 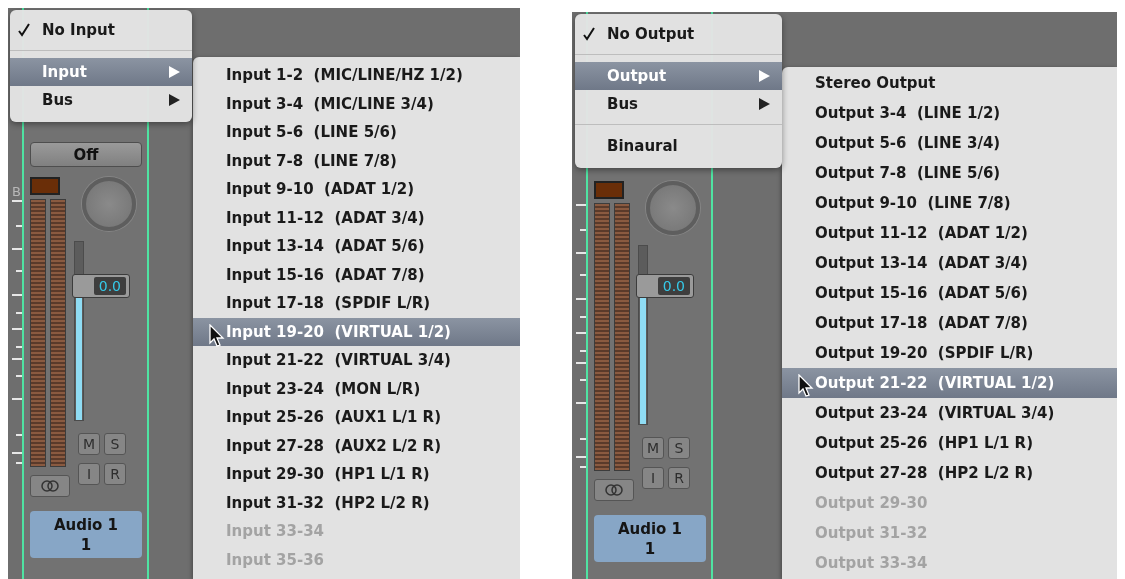 I want to click on menu-item: Output 15-16 (ADAT 5/6), so click(x=949, y=293).